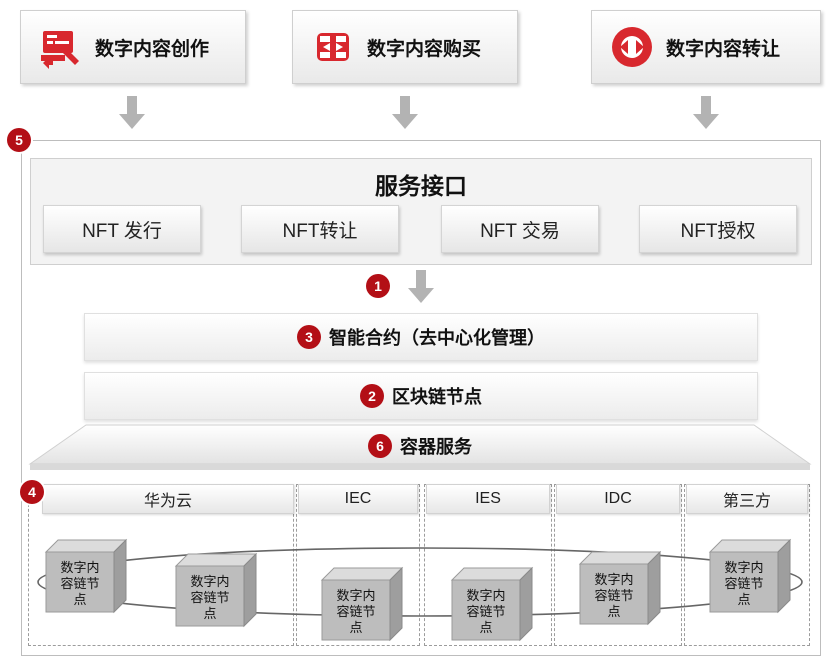 The image size is (828, 670). What do you see at coordinates (723, 49) in the screenshot?
I see `top-card-label: 数字内容转让` at bounding box center [723, 49].